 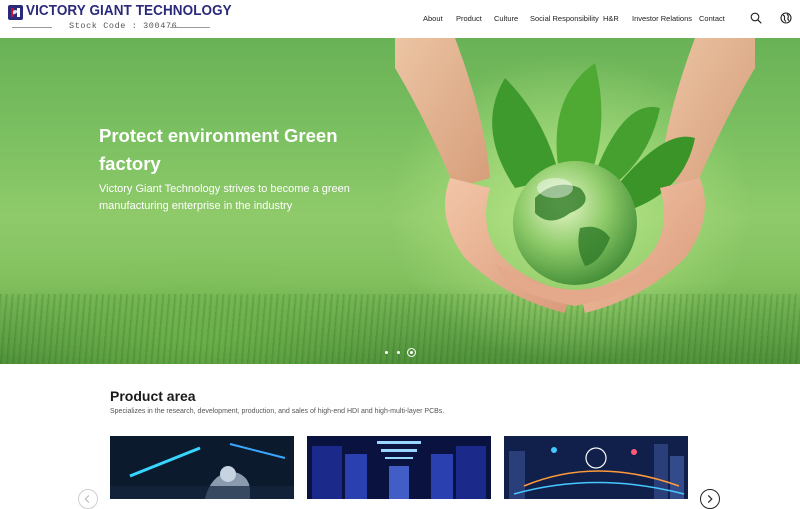 I want to click on carousel-next-button, so click(x=710, y=499).